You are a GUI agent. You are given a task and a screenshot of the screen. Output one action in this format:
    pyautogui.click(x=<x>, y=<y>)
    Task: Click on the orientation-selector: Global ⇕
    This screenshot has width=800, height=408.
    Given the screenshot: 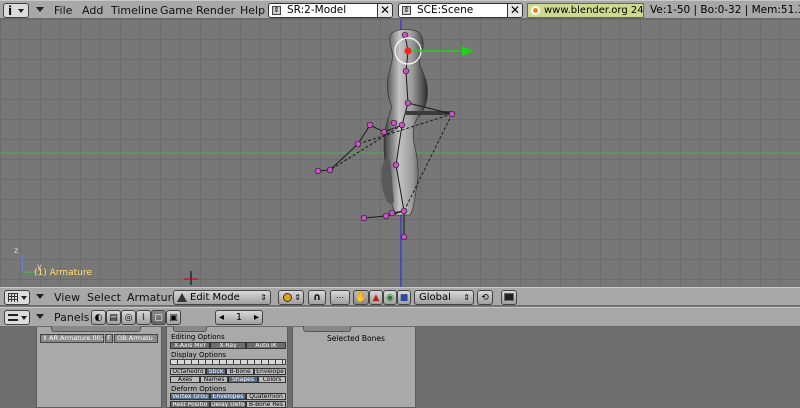 What is the action you would take?
    pyautogui.click(x=444, y=297)
    